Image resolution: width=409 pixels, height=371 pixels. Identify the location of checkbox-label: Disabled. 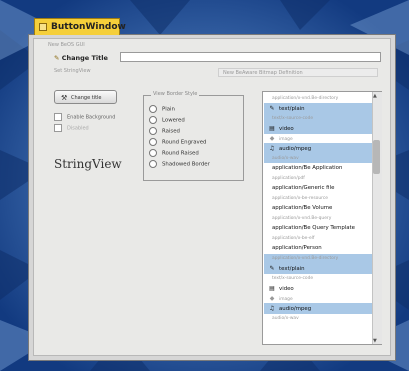
(78, 128).